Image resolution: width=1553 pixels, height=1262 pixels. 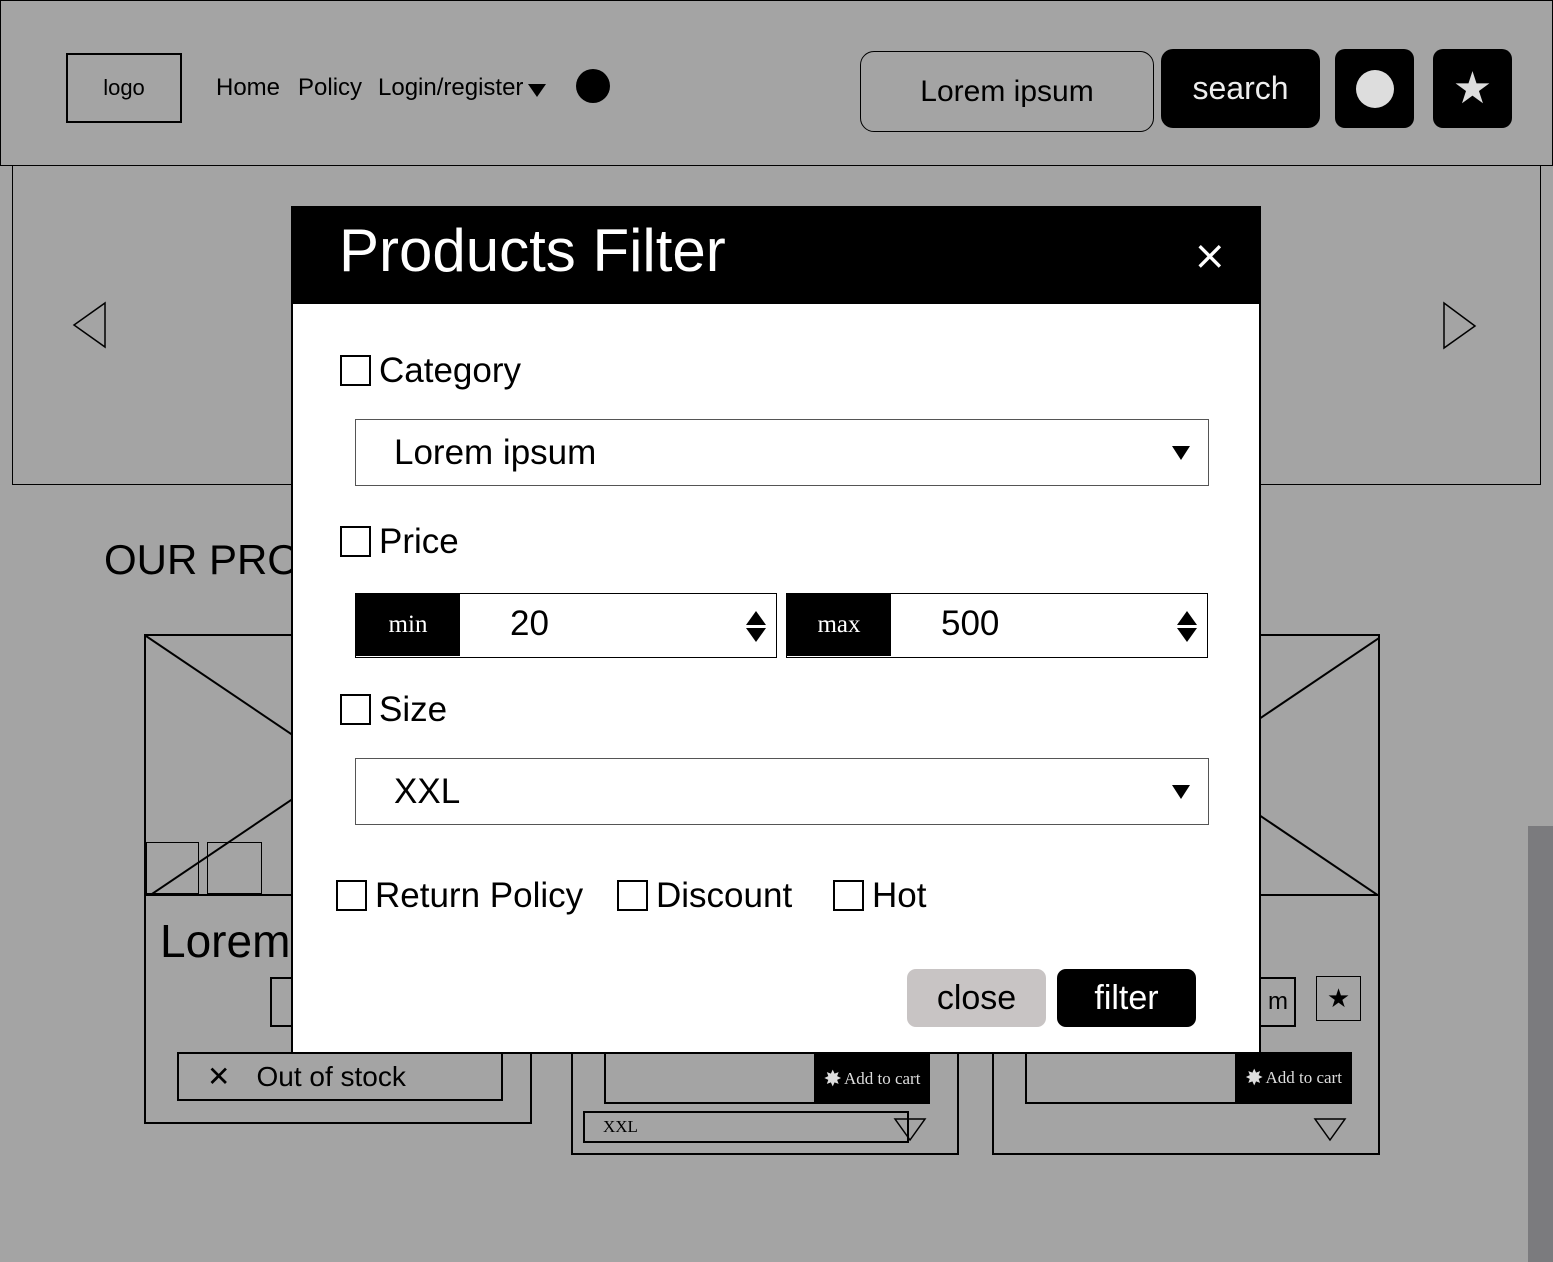 I want to click on price-label: Price, so click(x=419, y=541).